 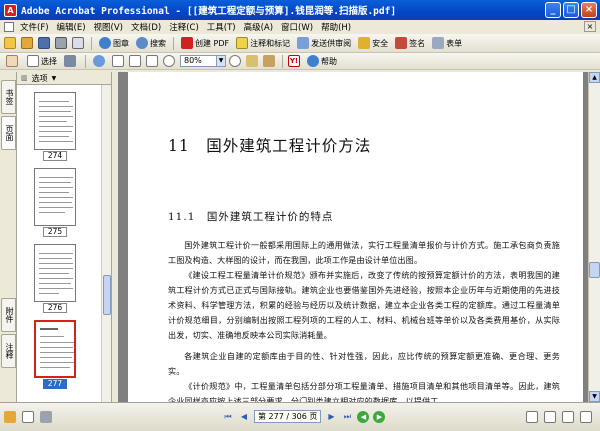 What do you see at coordinates (586, 417) in the screenshot?
I see `continuous-facing-icon` at bounding box center [586, 417].